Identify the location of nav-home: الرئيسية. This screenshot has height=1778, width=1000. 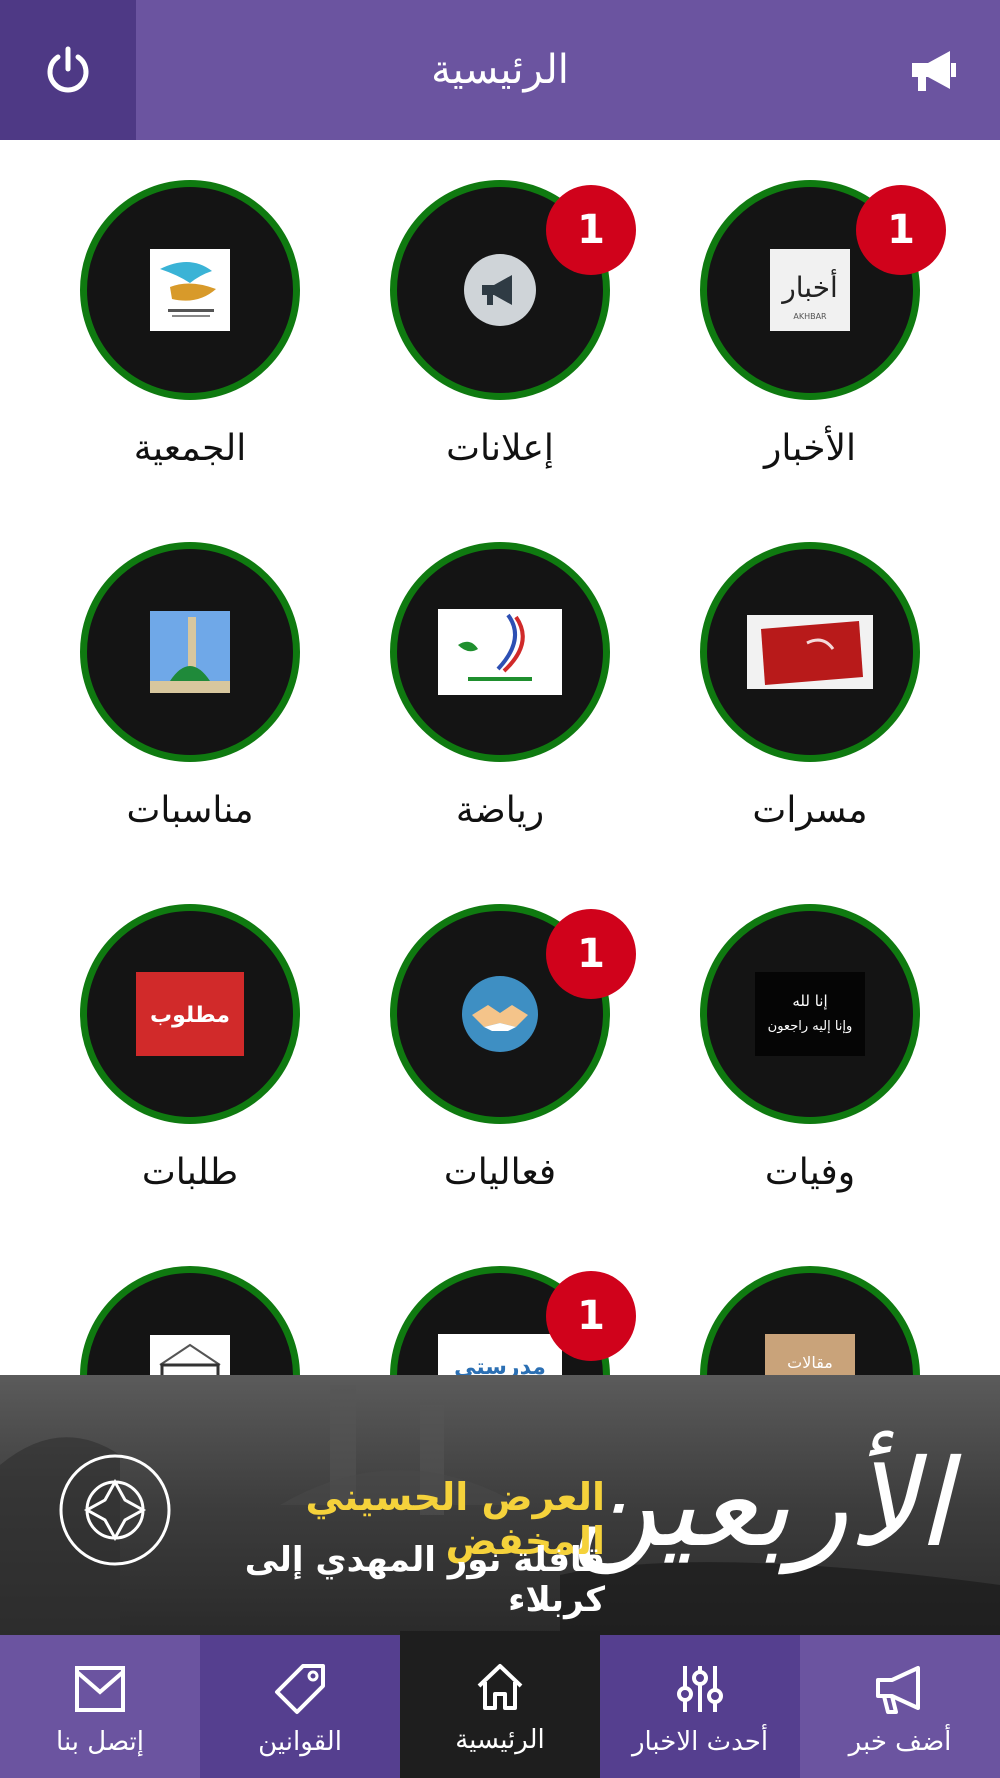
(500, 1704).